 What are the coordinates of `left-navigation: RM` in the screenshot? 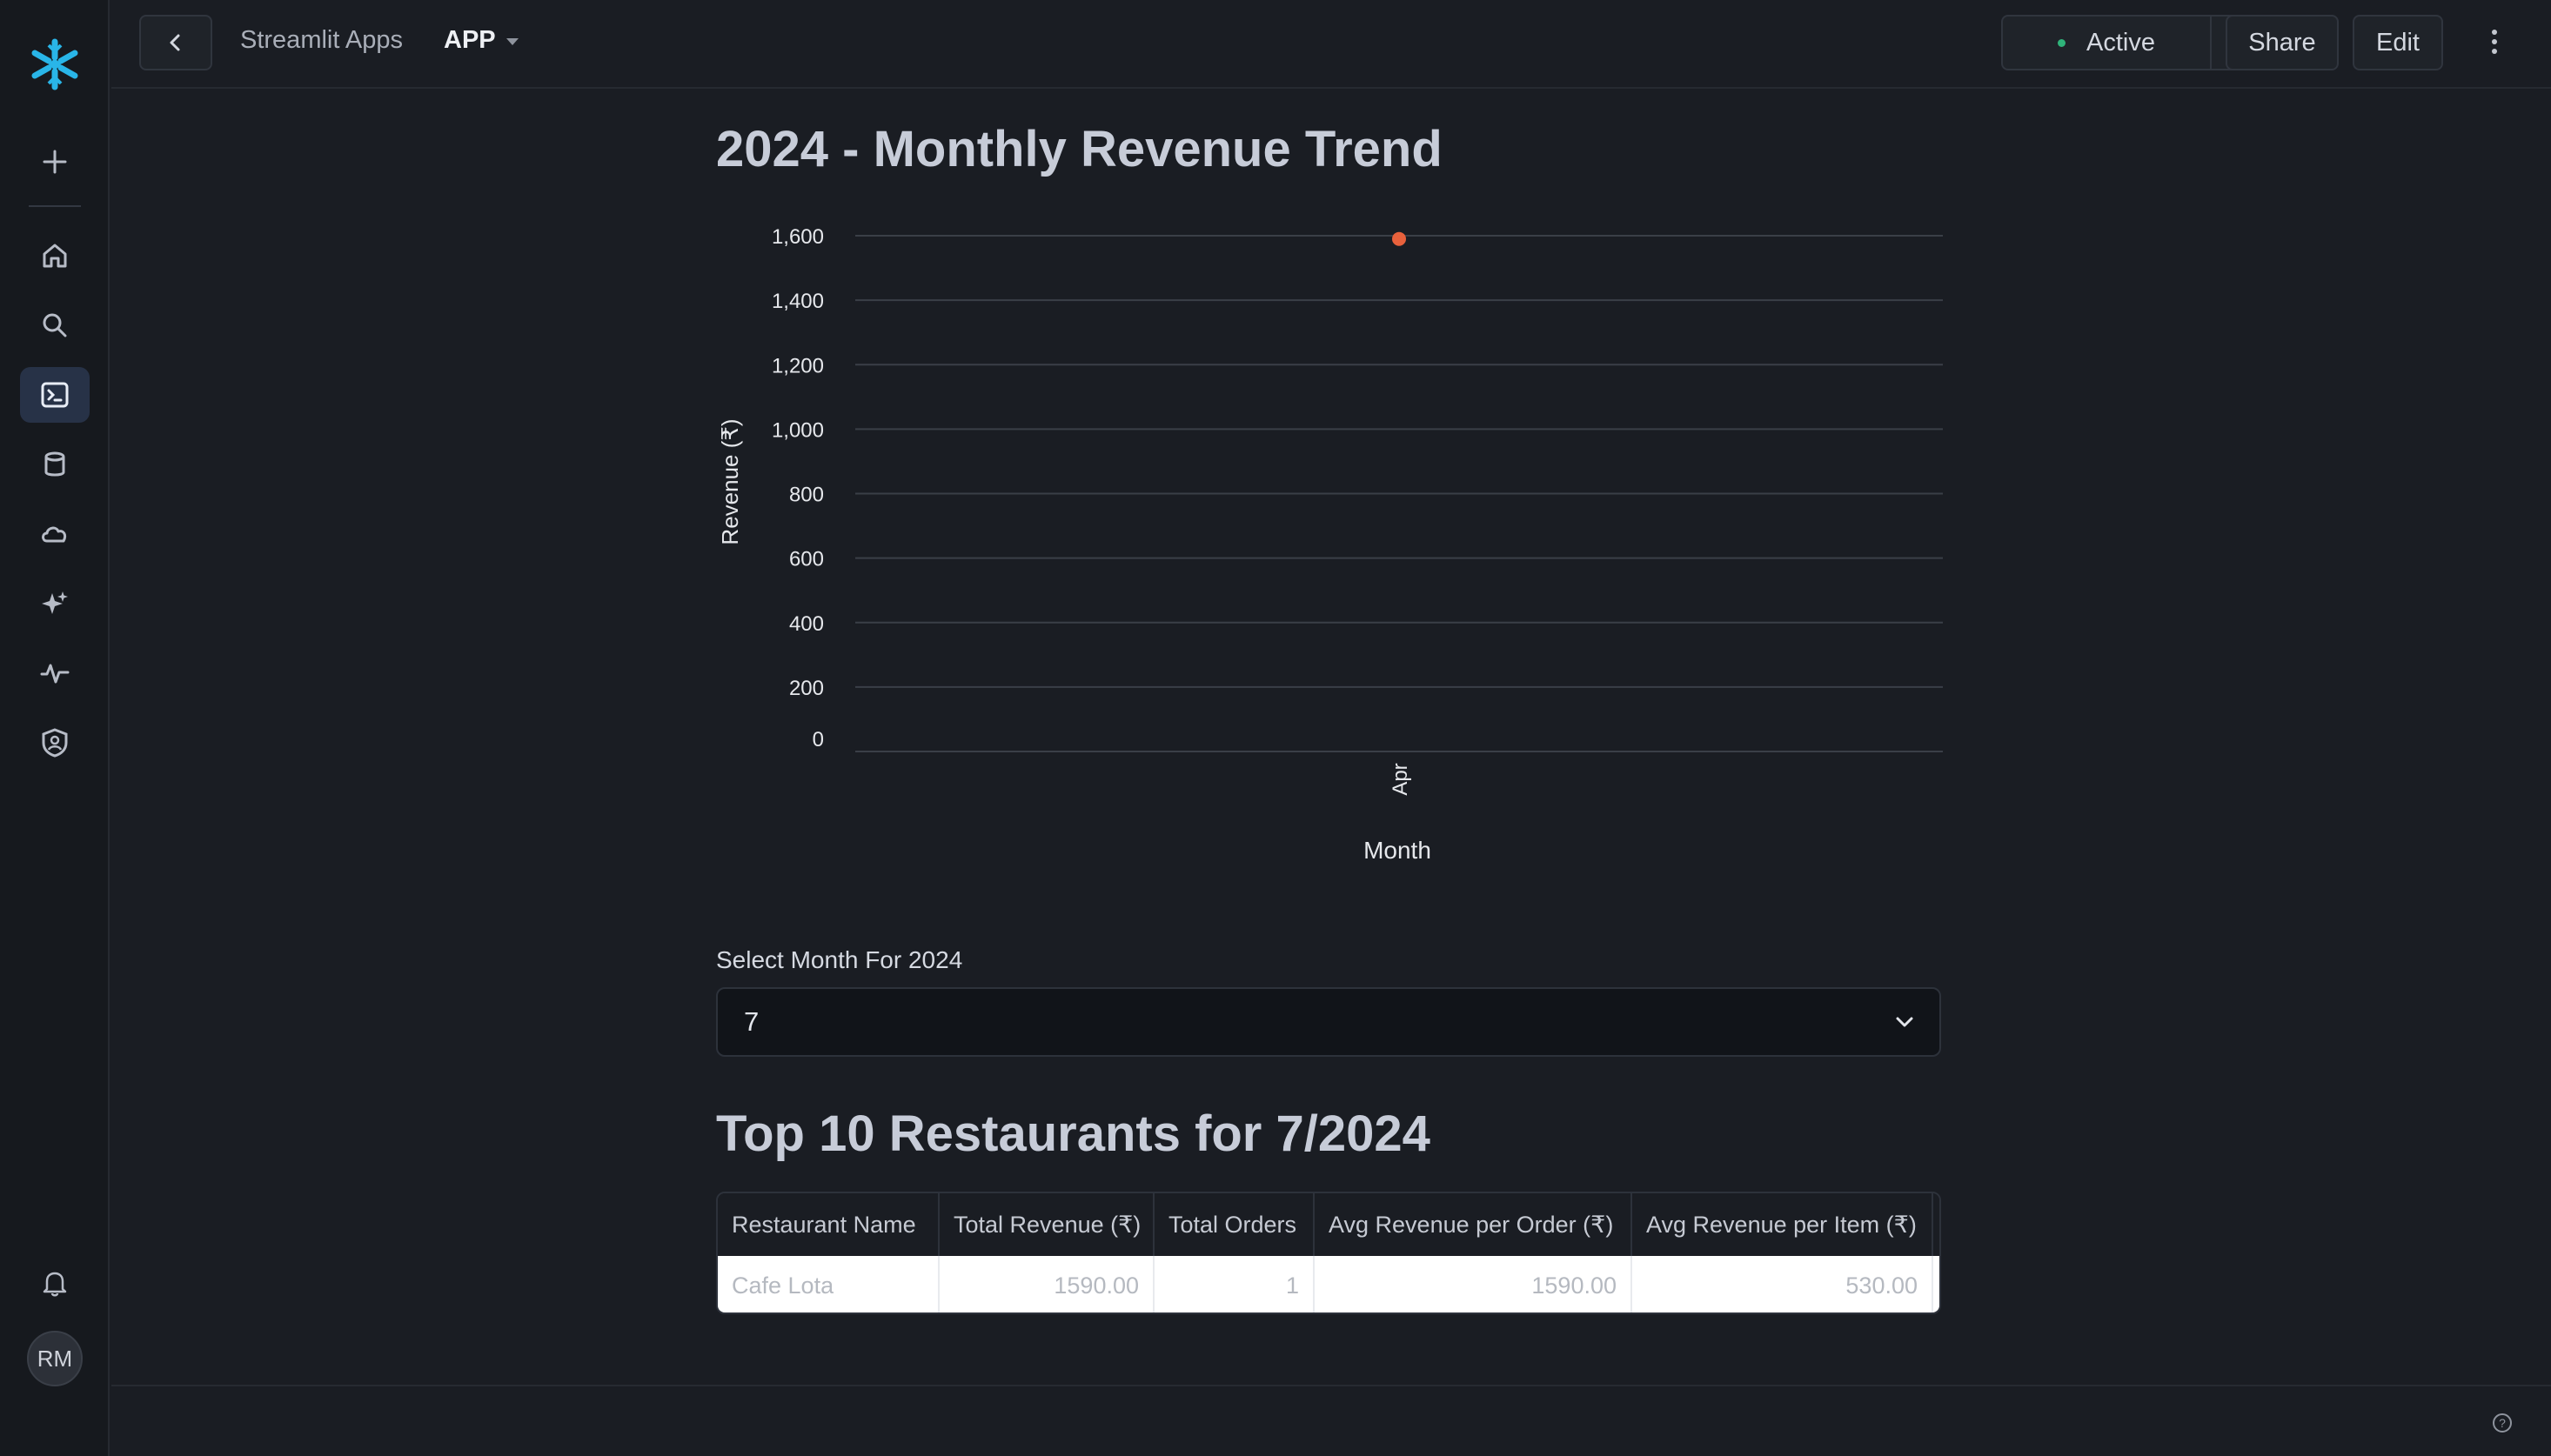 It's located at (55, 728).